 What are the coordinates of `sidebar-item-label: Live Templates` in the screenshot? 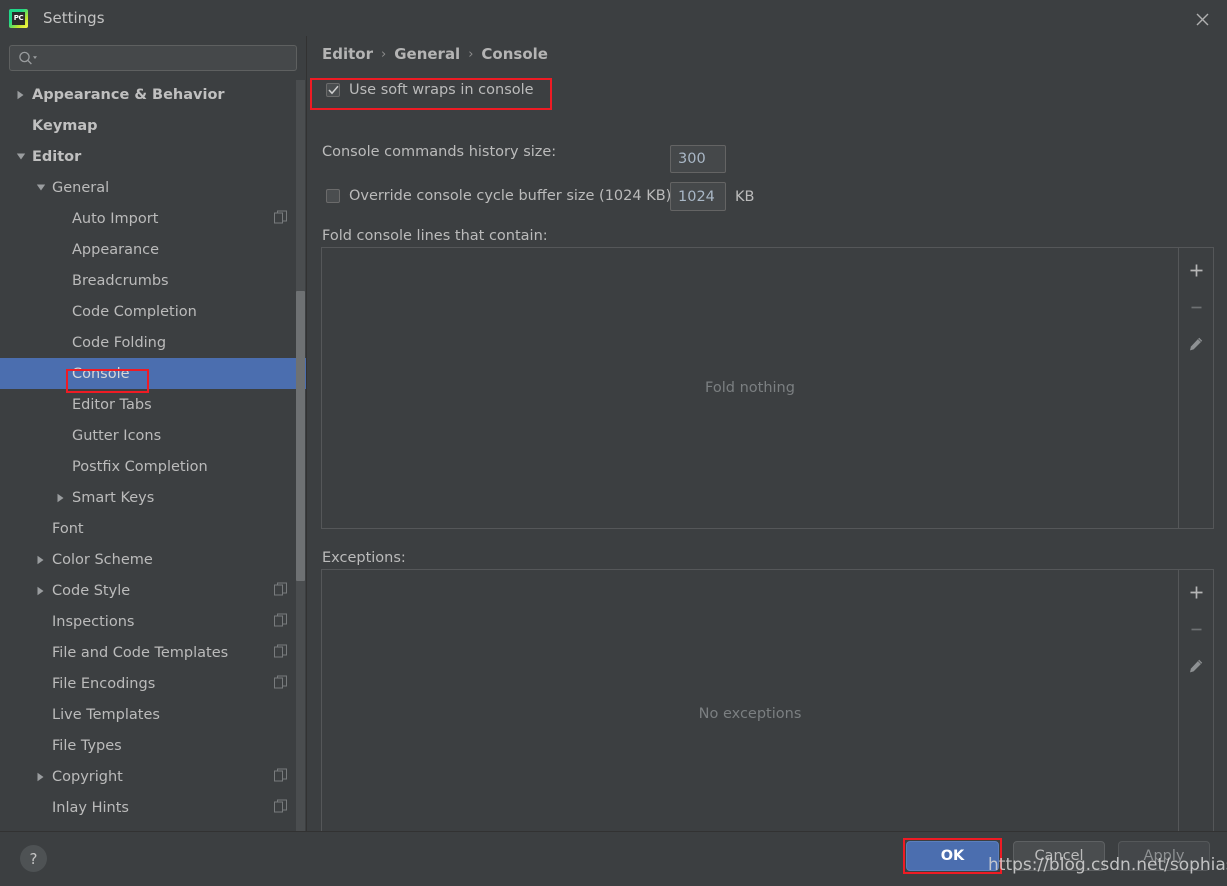 It's located at (106, 714).